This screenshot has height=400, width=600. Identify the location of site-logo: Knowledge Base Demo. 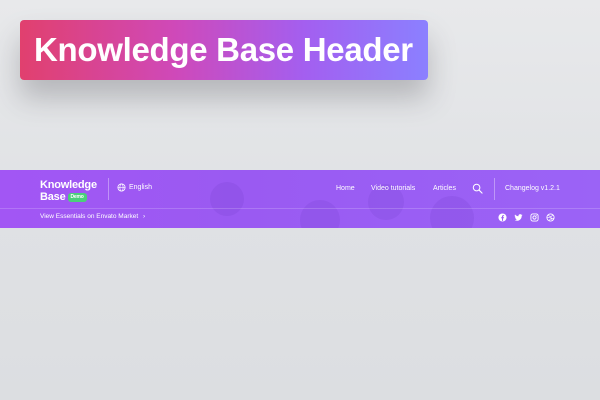
(68, 191).